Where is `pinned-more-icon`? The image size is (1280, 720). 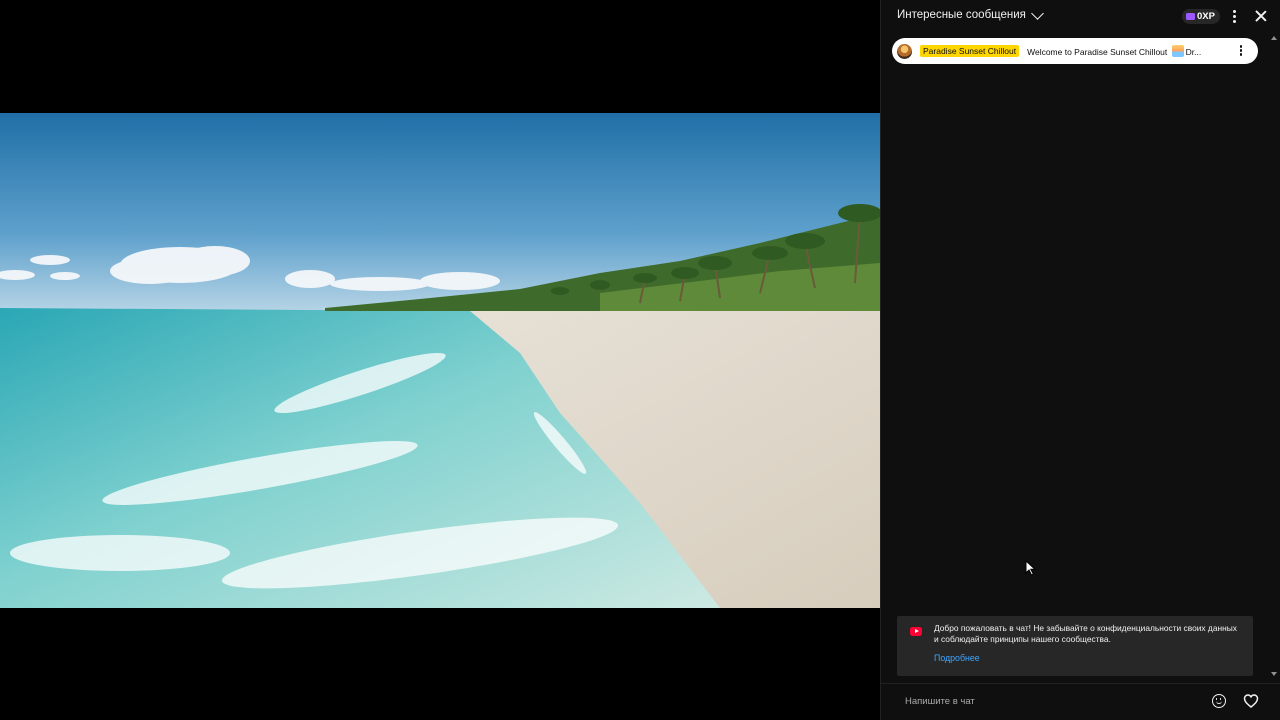 pinned-more-icon is located at coordinates (1241, 51).